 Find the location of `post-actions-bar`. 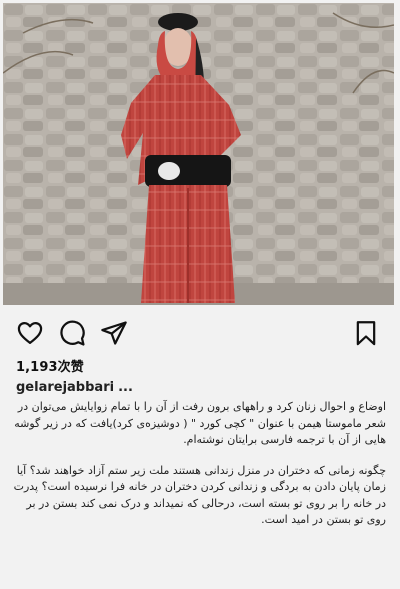

post-actions-bar is located at coordinates (200, 332).